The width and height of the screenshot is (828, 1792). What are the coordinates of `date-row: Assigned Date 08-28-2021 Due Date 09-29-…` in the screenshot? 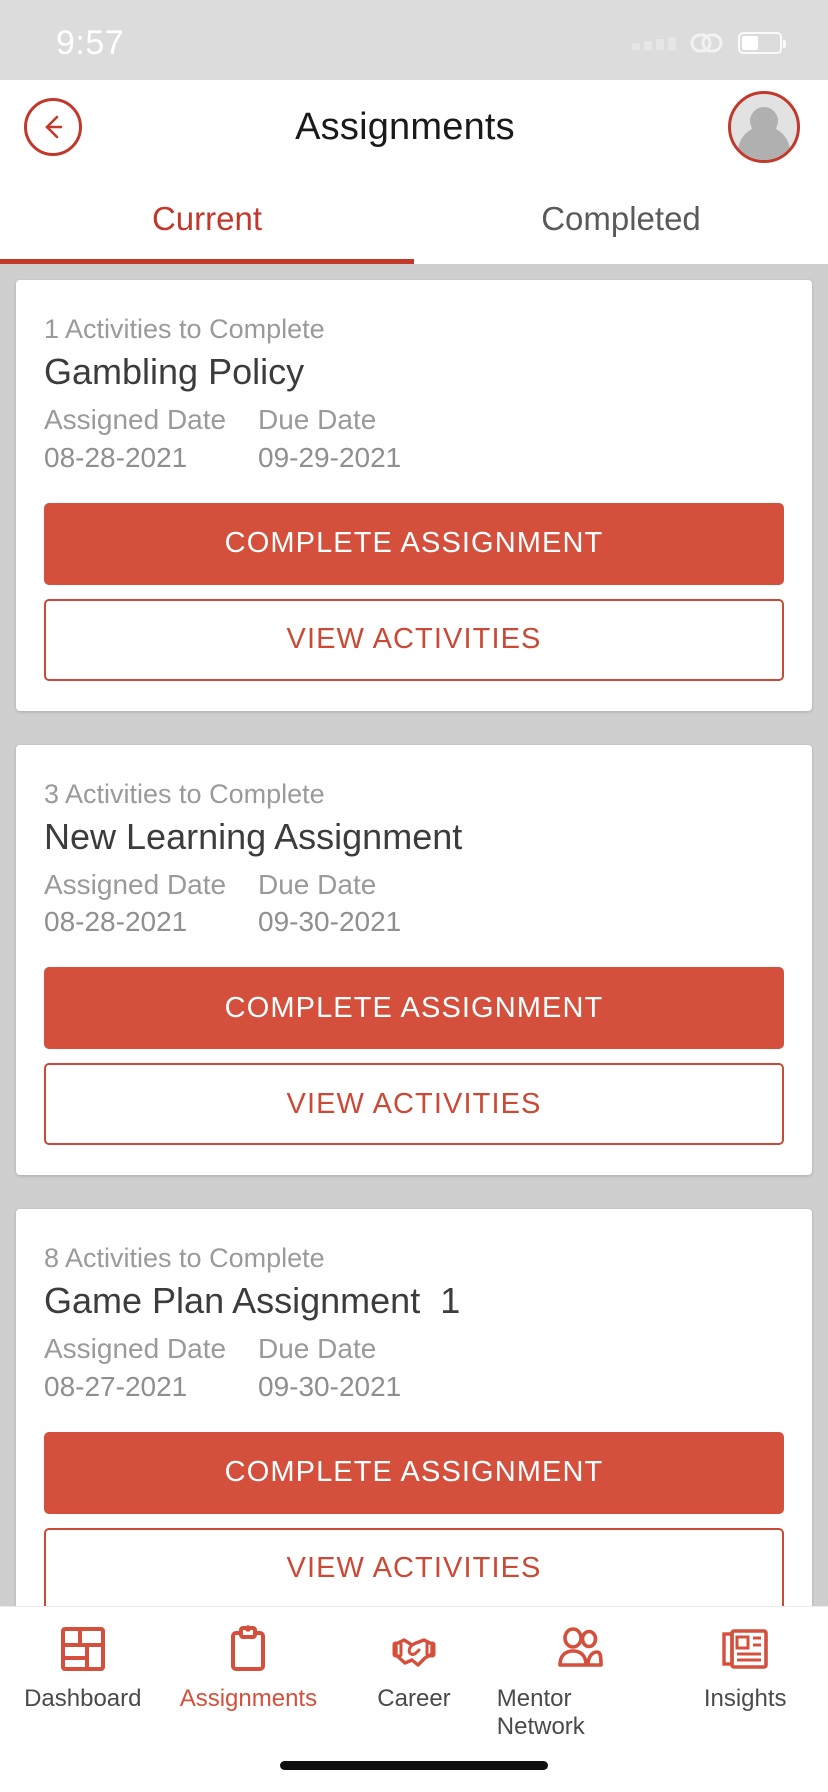 It's located at (414, 439).